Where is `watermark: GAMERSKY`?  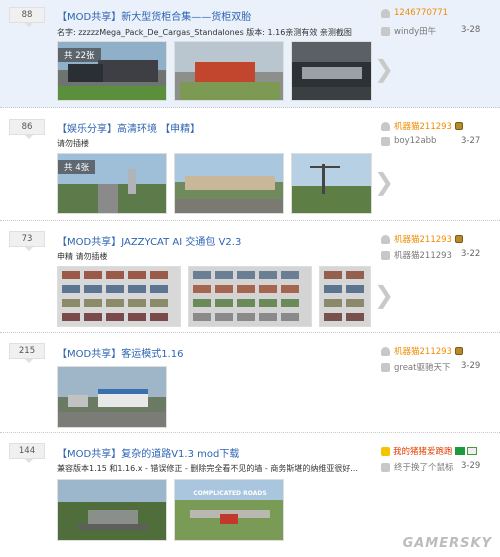
watermark: GAMERSKY is located at coordinates (447, 543).